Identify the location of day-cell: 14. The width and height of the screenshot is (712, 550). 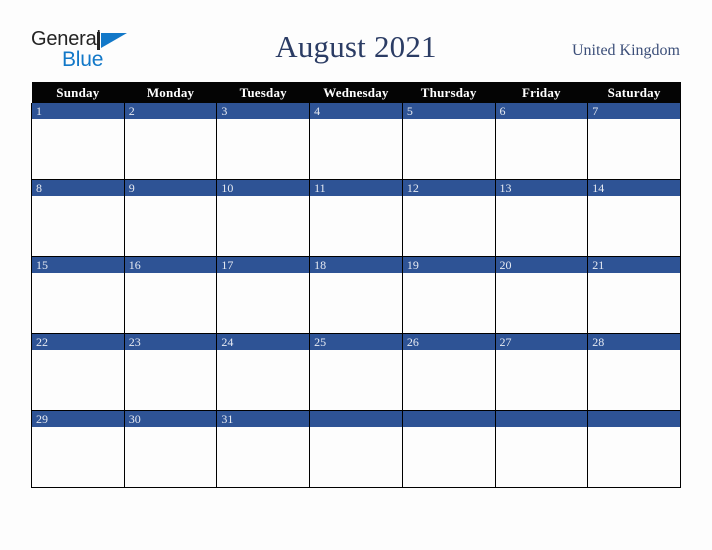
(634, 218).